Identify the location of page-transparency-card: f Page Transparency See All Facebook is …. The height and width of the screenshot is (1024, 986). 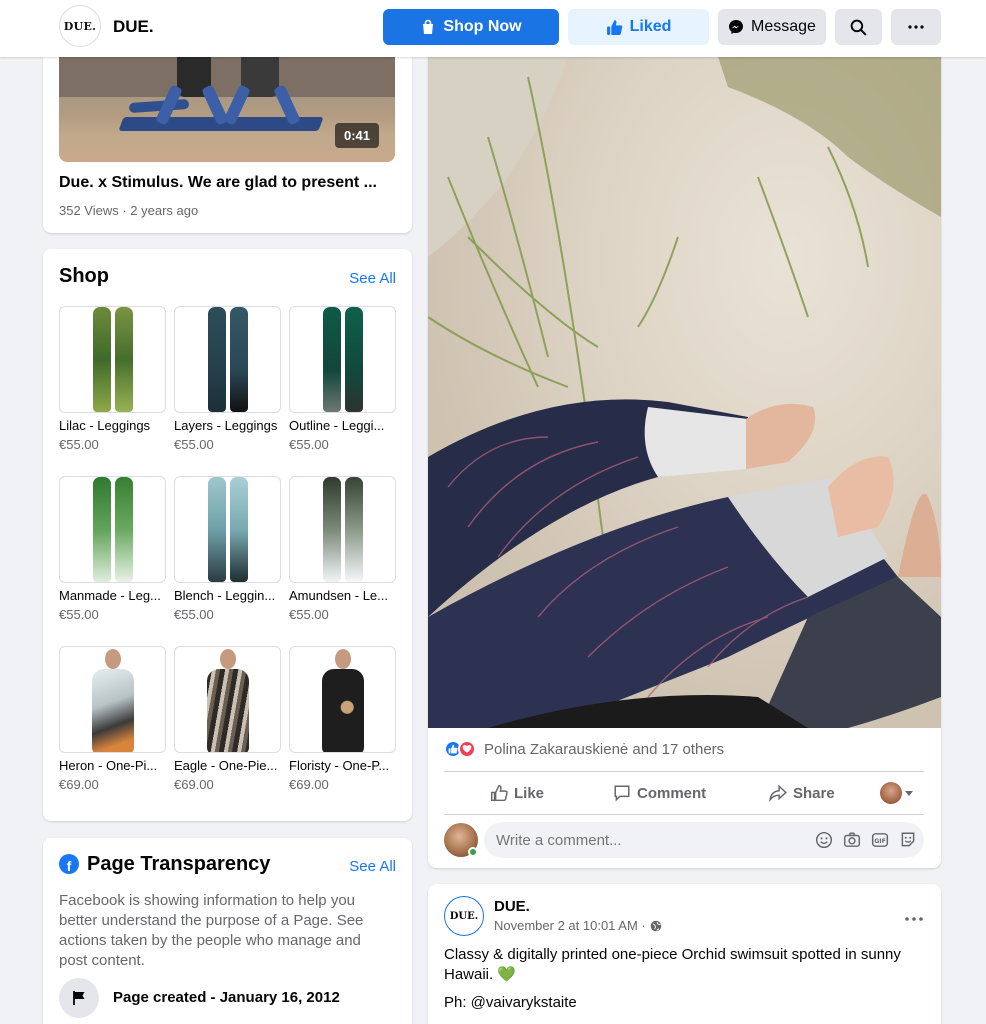
(227, 931).